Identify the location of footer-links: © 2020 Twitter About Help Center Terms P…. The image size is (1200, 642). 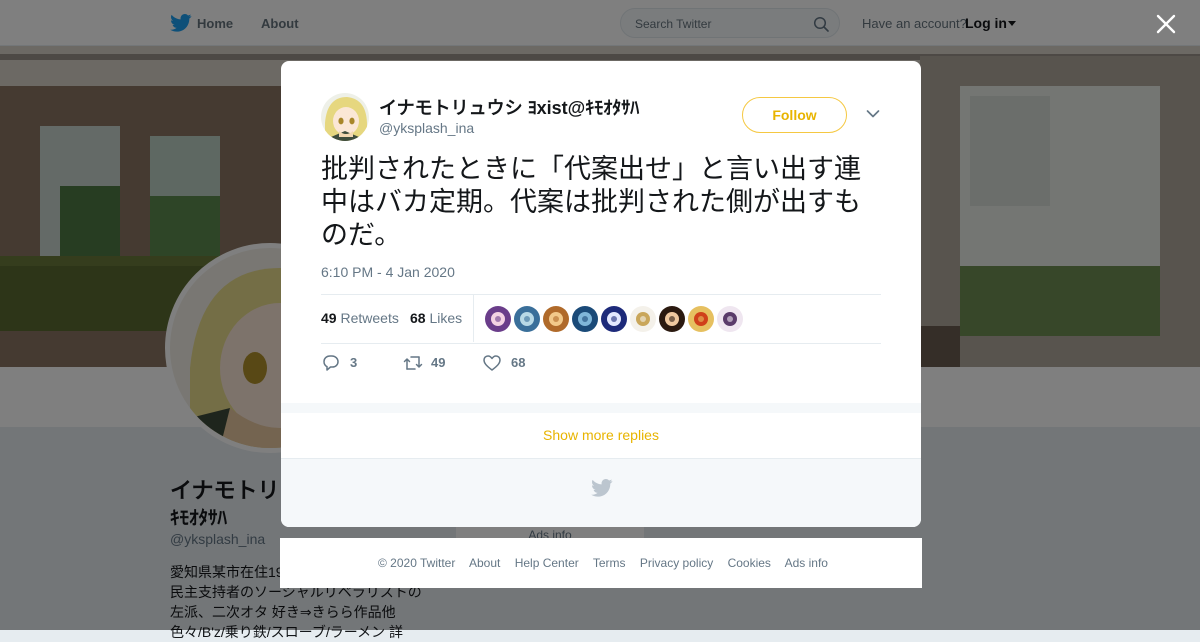
(608, 563).